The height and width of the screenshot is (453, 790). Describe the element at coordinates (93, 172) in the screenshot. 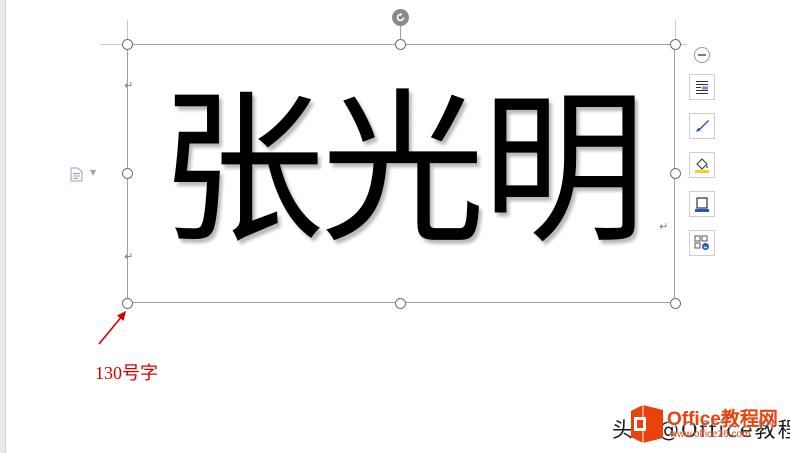

I see `chevron-down-icon: ▼` at that location.